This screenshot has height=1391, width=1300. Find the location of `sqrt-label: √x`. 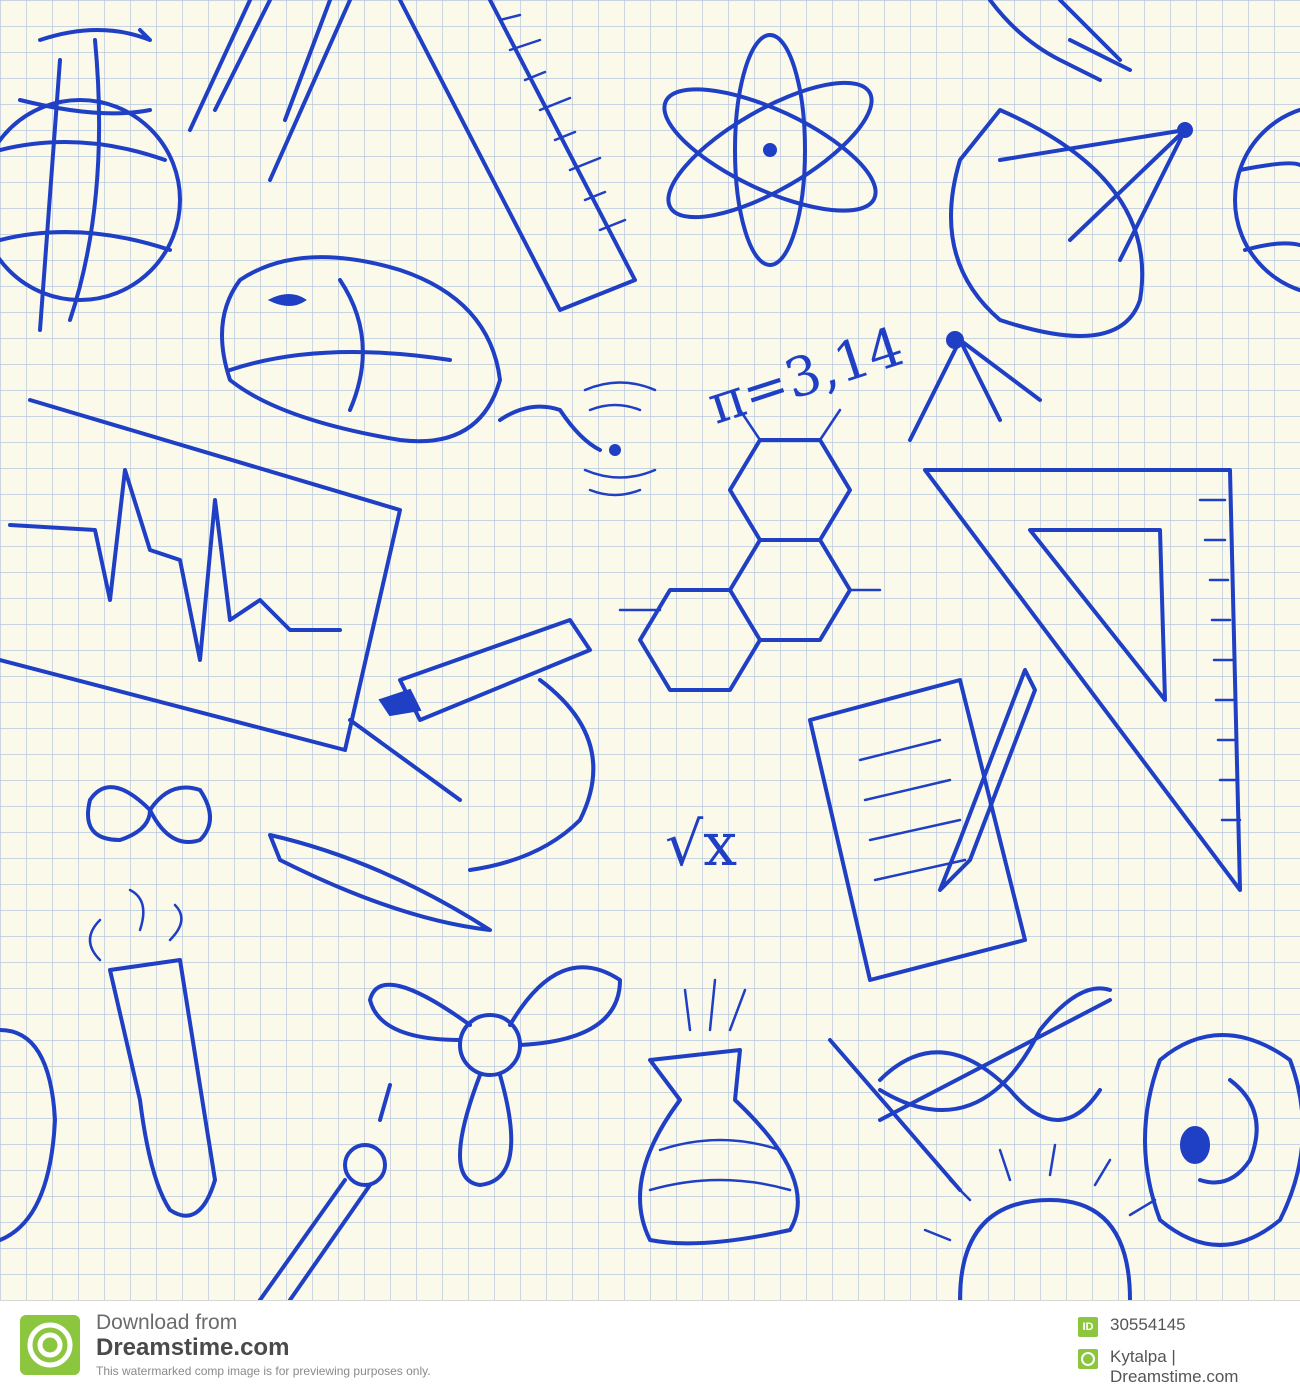

sqrt-label: √x is located at coordinates (701, 845).